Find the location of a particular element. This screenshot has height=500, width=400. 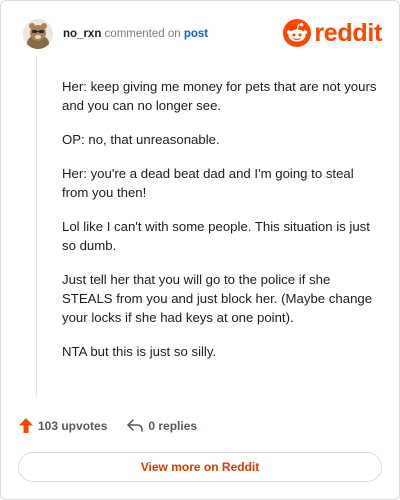

upvote-button: 103 upvotes is located at coordinates (63, 425).